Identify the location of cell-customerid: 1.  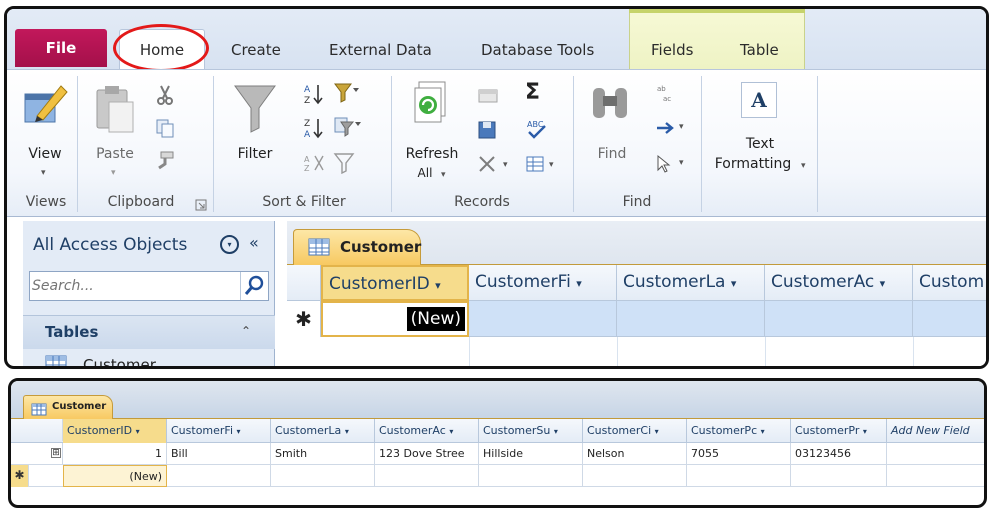
(115, 454).